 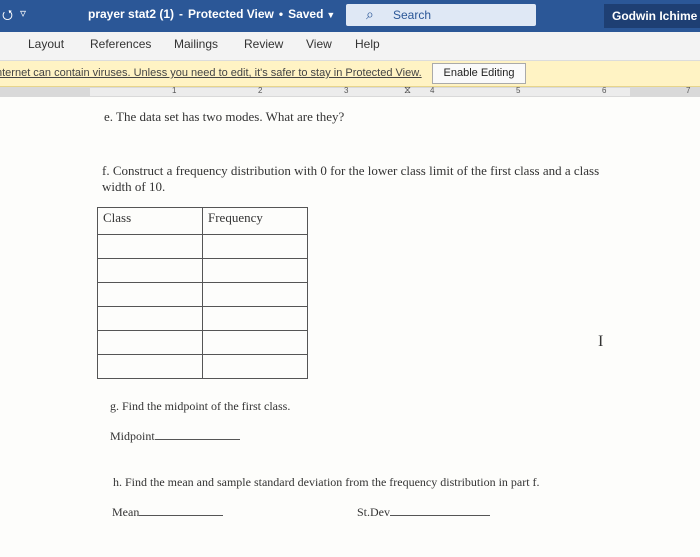 I want to click on protected-view-label: Protected View, so click(x=231, y=14).